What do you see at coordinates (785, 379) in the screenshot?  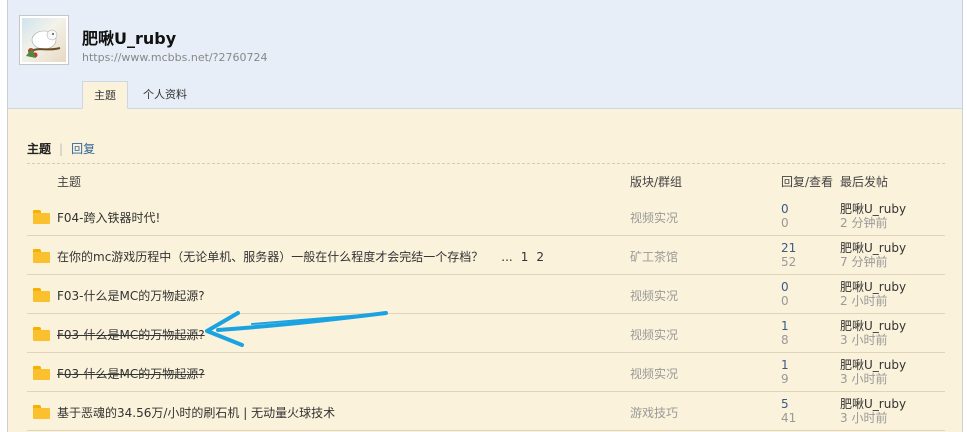 I see `view-count: 9` at bounding box center [785, 379].